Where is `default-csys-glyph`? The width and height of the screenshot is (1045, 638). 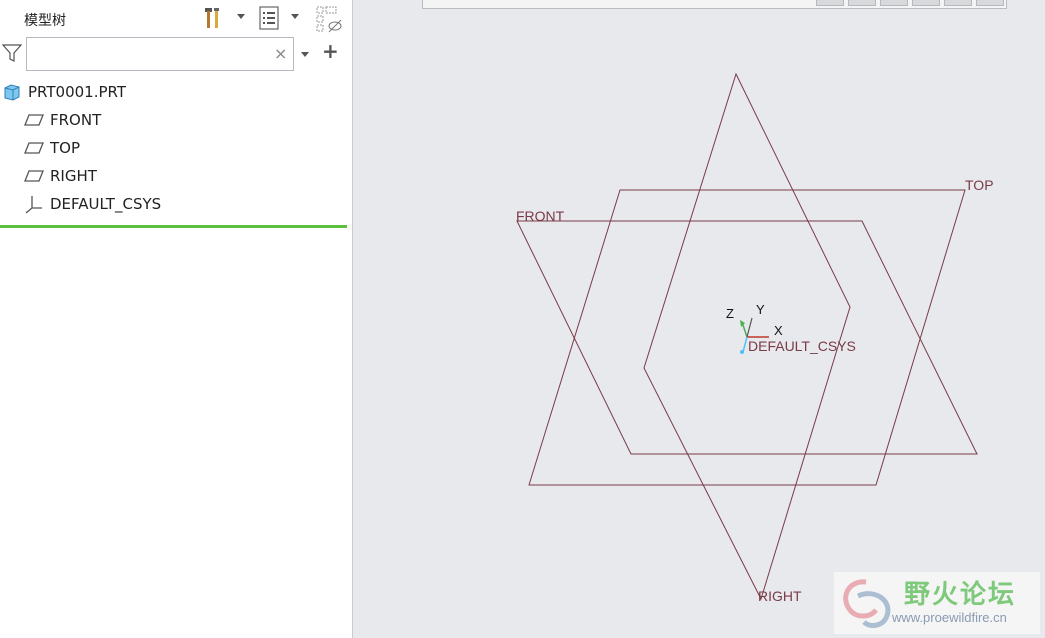
default-csys-glyph is located at coordinates (754, 335).